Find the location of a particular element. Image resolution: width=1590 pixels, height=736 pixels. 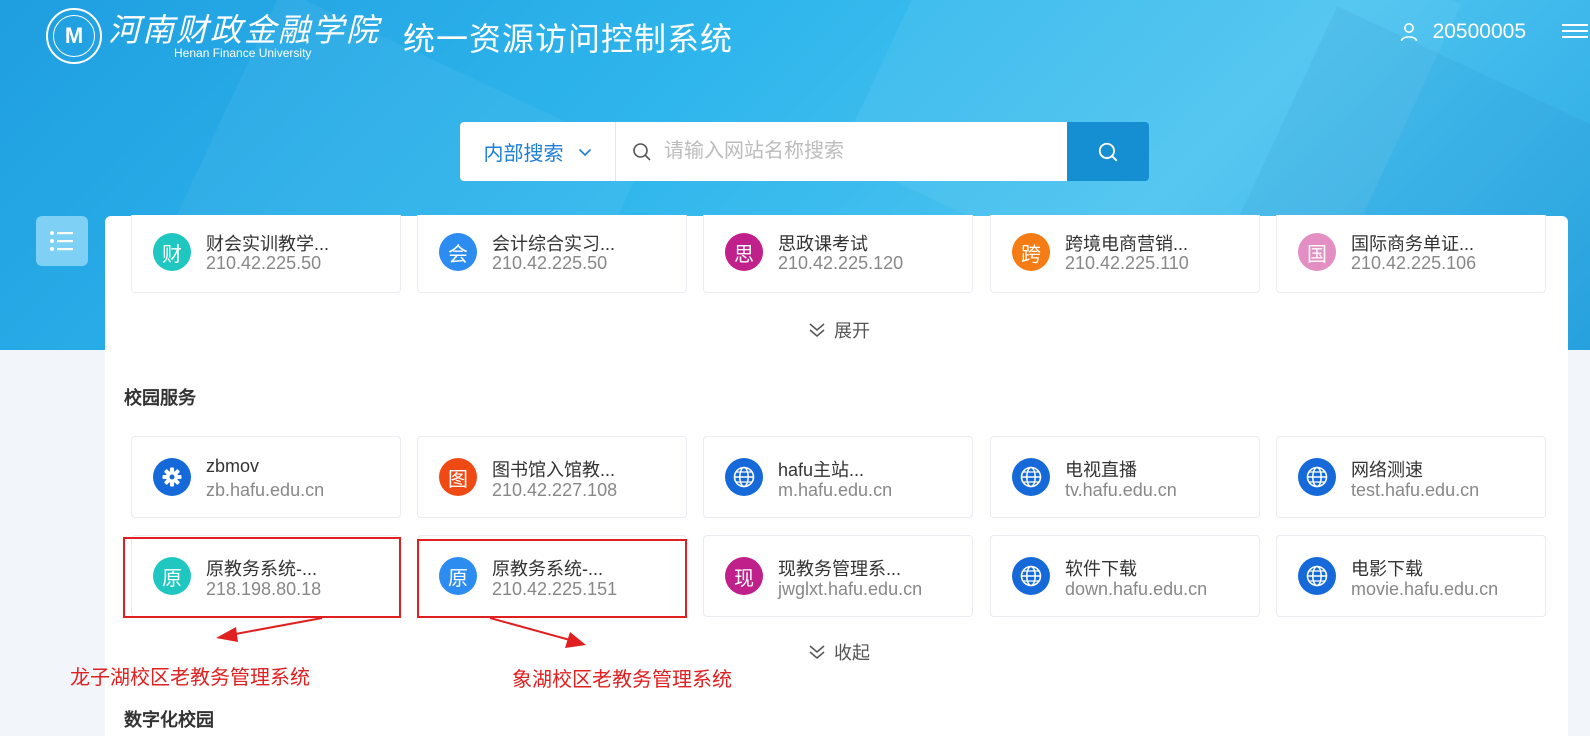

app-address: 210.42.225.110 is located at coordinates (1127, 263).